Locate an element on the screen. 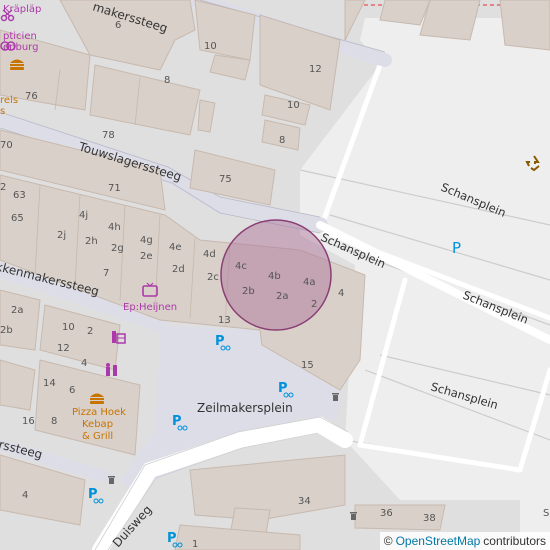  house-number: 4h is located at coordinates (114, 227).